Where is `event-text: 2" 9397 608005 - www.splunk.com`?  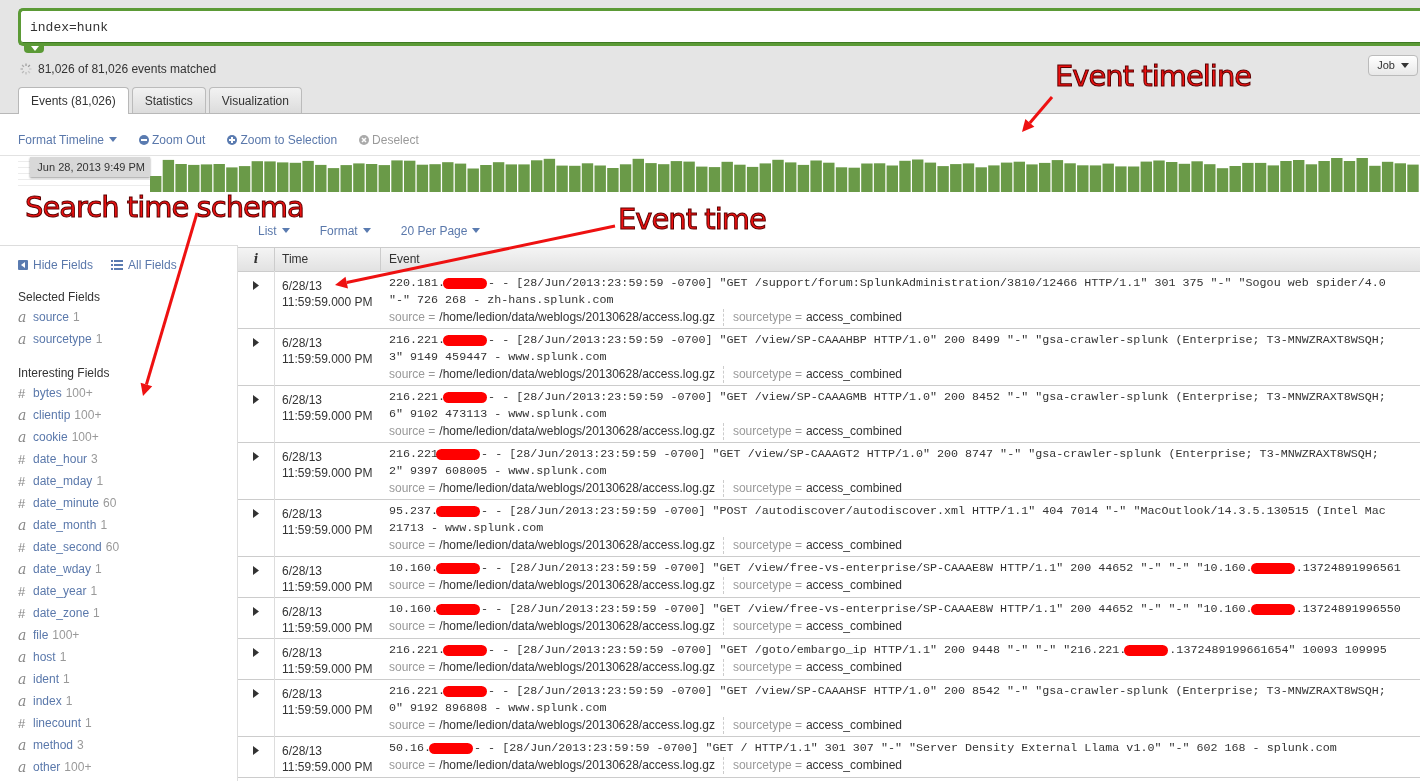 event-text: 2" 9397 608005 - www.splunk.com is located at coordinates (498, 471).